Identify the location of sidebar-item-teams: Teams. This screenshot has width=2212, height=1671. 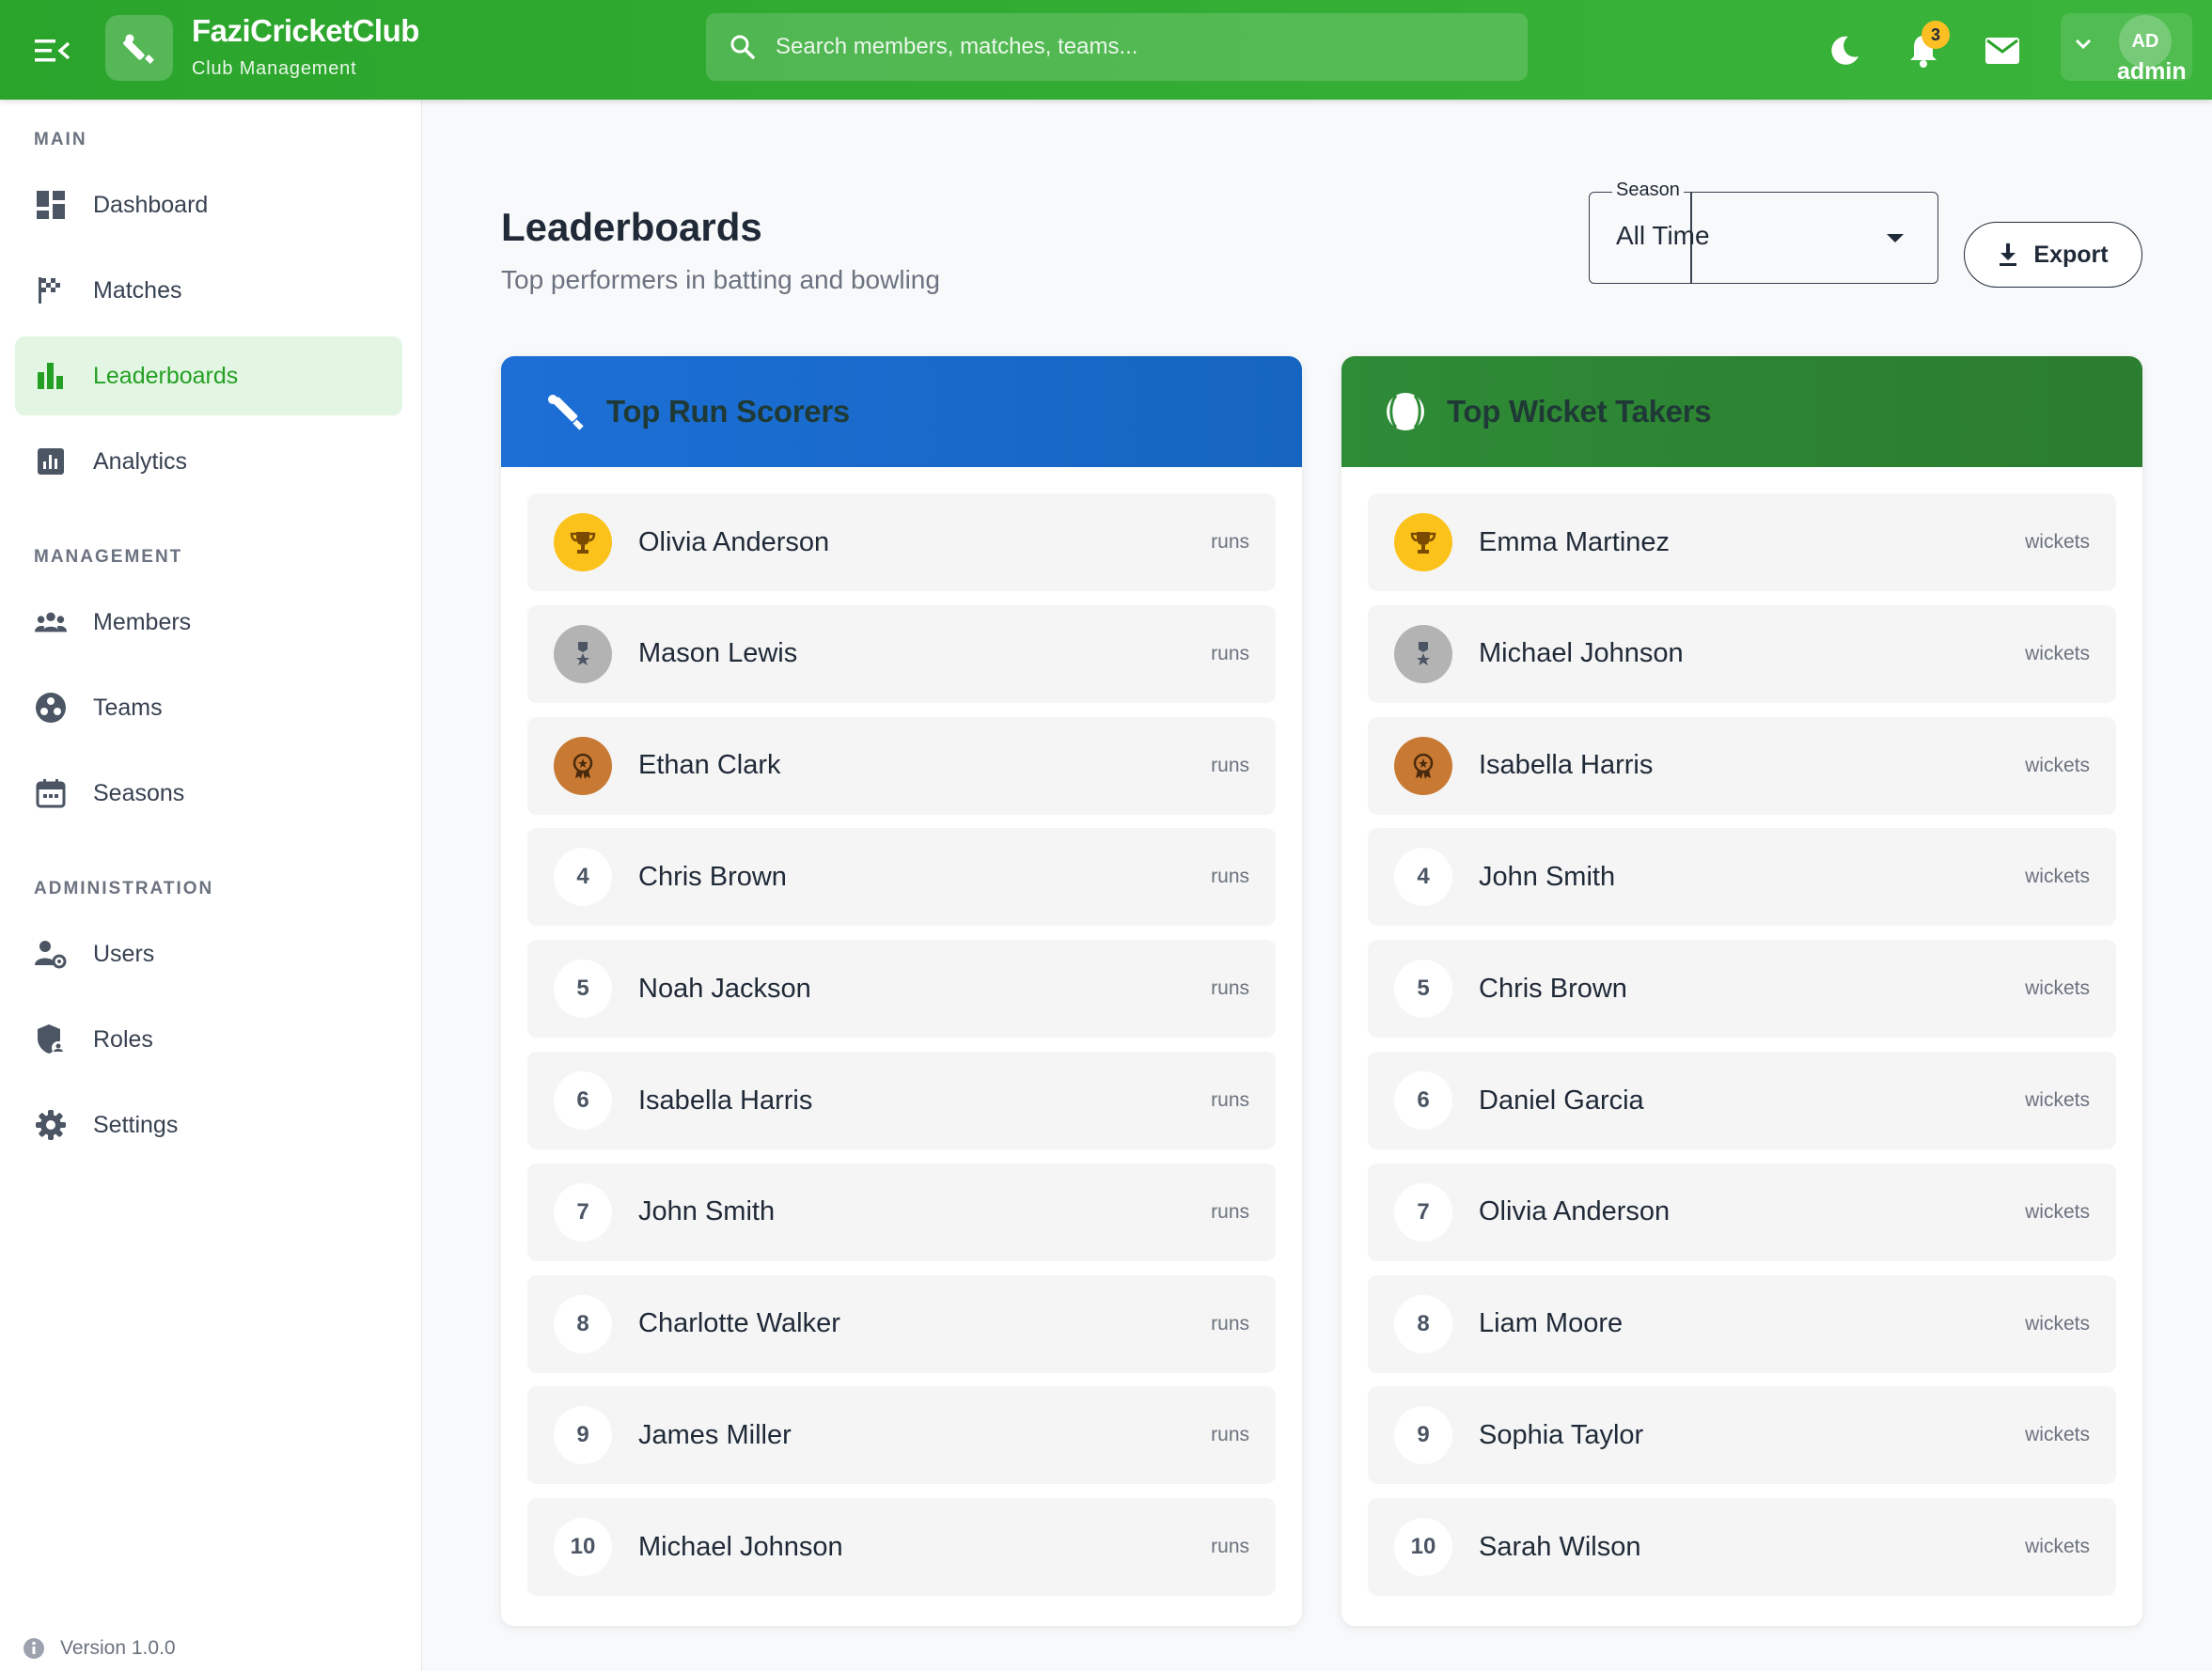
(208, 707).